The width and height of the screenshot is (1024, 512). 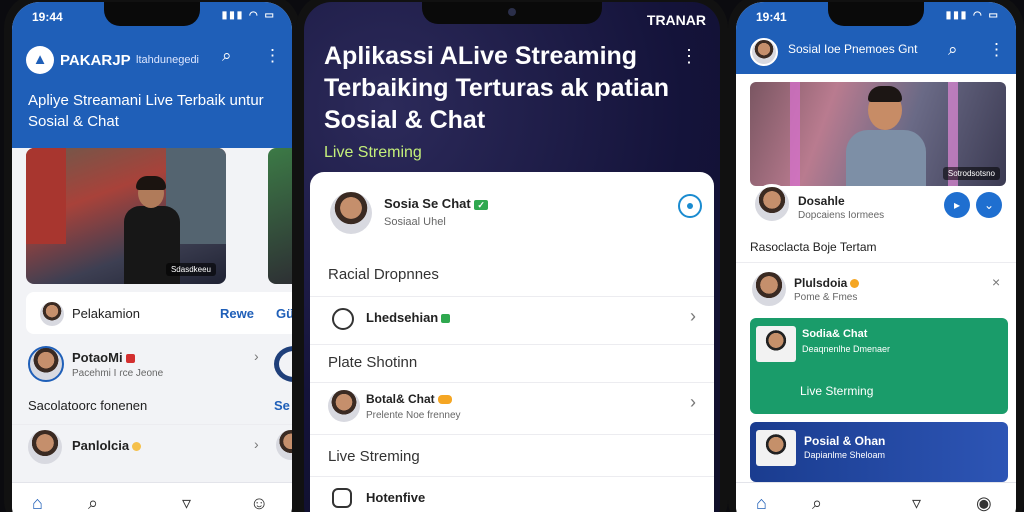 What do you see at coordinates (772, 204) in the screenshot?
I see `host-avatar` at bounding box center [772, 204].